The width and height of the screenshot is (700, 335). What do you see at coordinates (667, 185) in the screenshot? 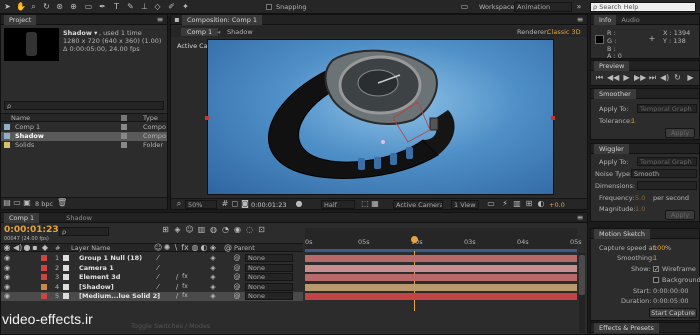
I see `wiggler-dimensions-select` at bounding box center [667, 185].